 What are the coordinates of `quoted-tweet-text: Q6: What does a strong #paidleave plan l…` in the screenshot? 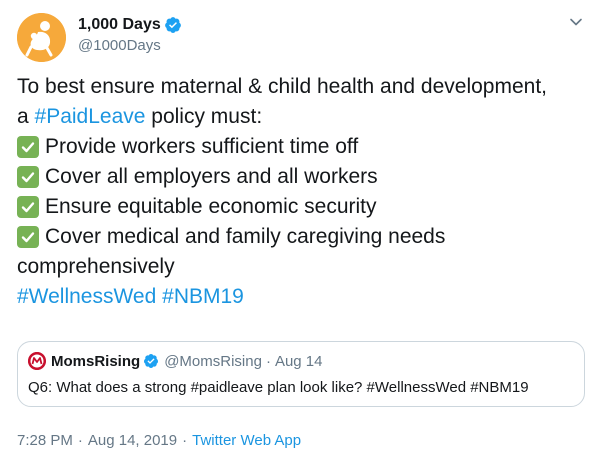 It's located at (278, 387).